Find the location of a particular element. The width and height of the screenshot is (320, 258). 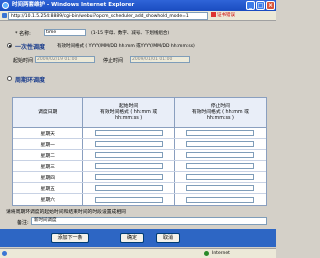

cancel-button: 取消 is located at coordinates (168, 238).